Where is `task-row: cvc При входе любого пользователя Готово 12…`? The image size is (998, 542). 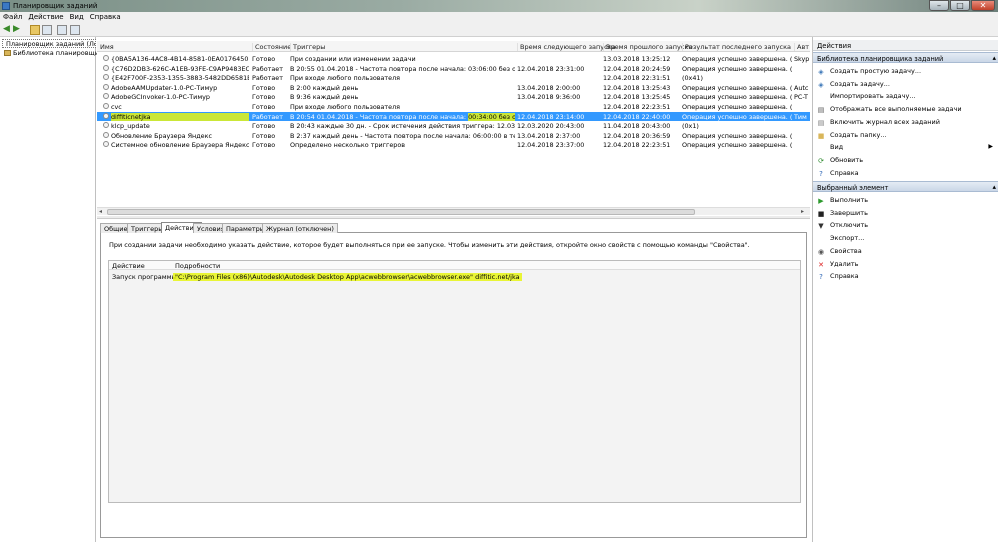 task-row: cvc При входе любого пользователя Готово 12… is located at coordinates (453, 106).